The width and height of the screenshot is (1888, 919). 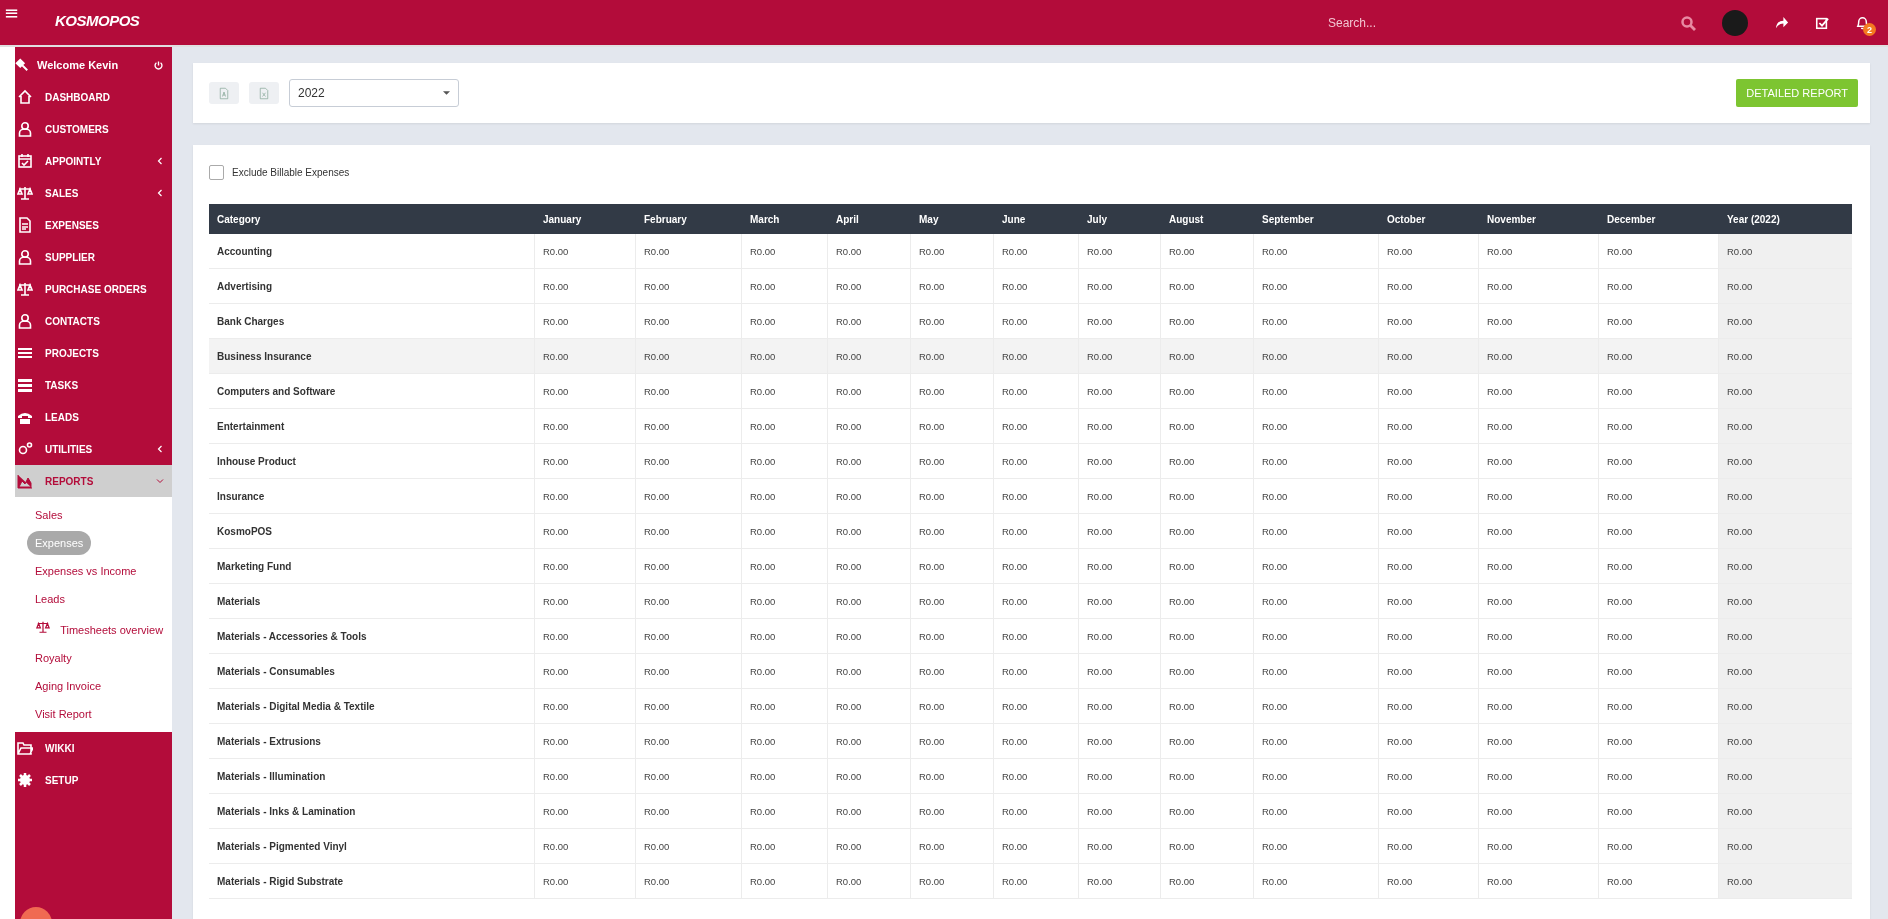 I want to click on submenu-item: Royalty, so click(x=53, y=658).